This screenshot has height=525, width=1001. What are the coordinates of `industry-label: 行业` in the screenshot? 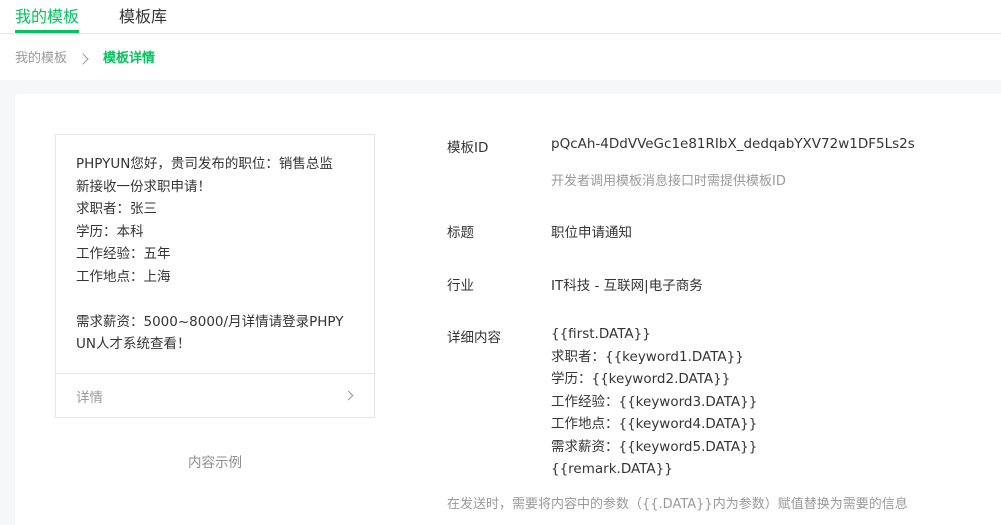 It's located at (460, 286).